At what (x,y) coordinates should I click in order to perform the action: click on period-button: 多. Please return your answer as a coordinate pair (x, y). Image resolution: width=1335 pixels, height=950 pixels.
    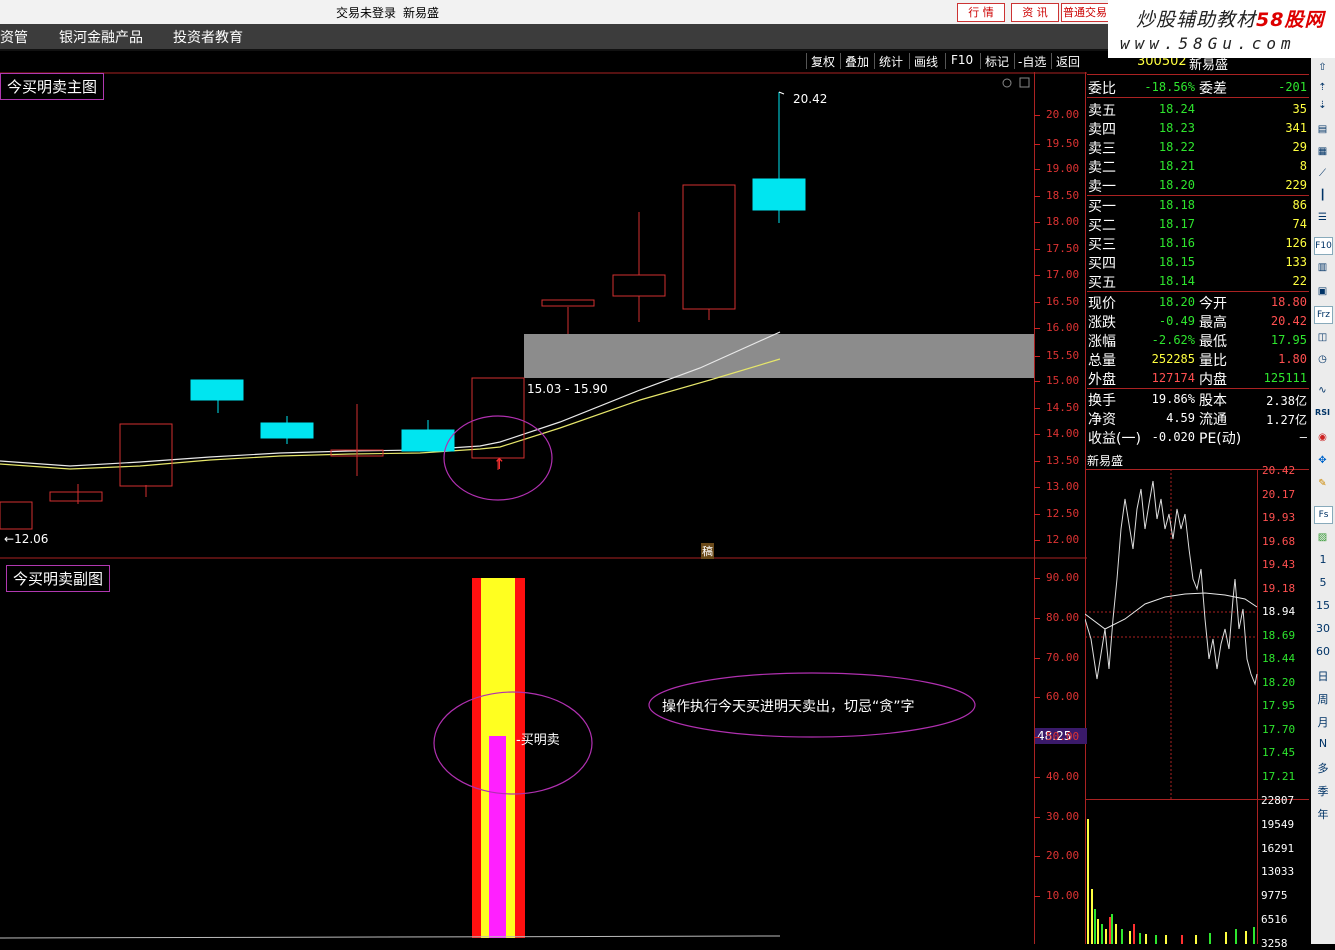
    Looking at the image, I should click on (1323, 768).